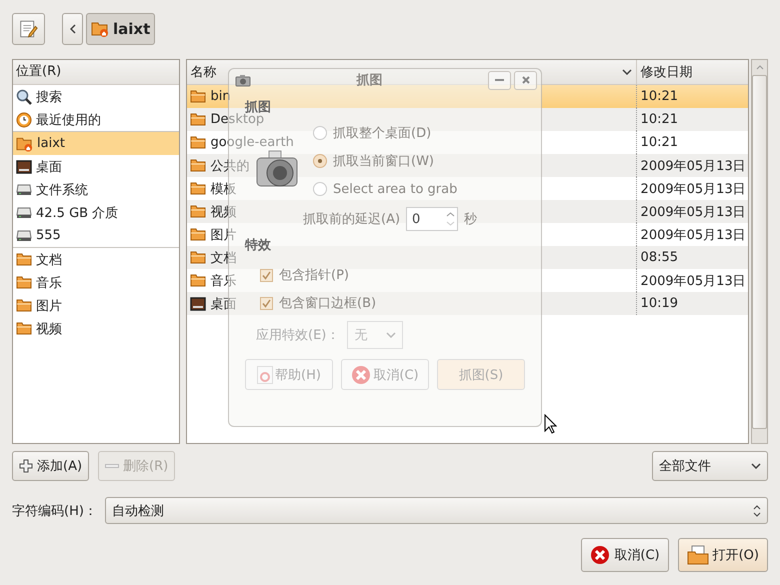  I want to click on up-down-arrows-icon, so click(757, 510).